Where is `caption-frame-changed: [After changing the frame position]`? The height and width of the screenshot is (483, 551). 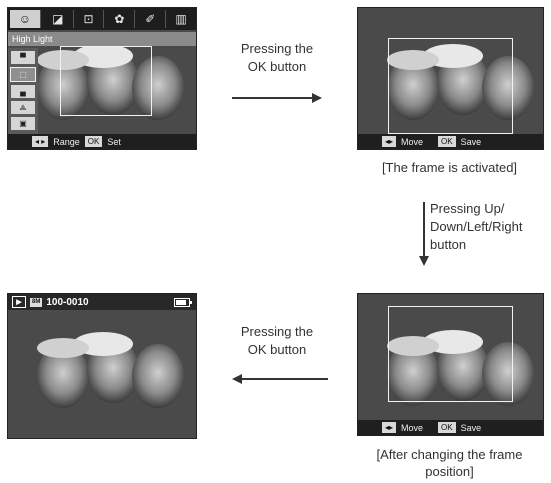 caption-frame-changed: [After changing the frame position] is located at coordinates (449, 463).